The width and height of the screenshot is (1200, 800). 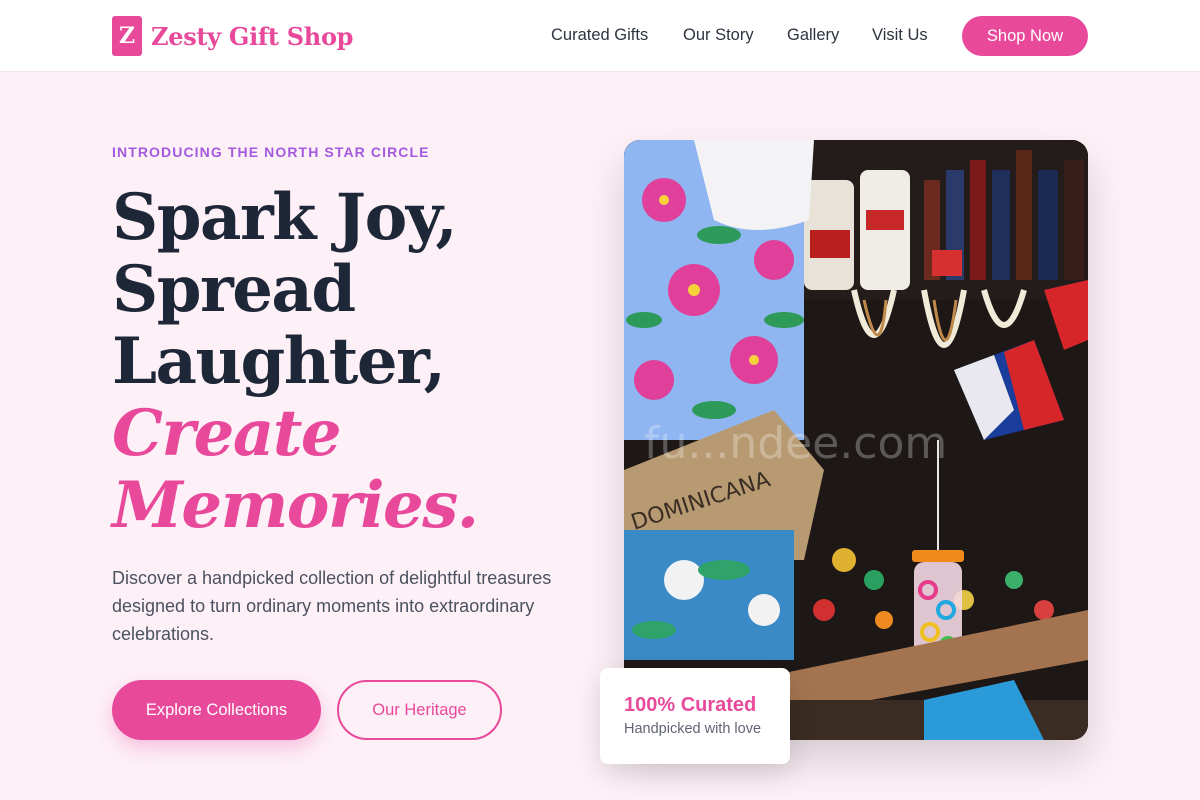 I want to click on hero-eyebrow: INTRODUCING THE NORTH STAR CIRCLE, so click(x=271, y=152).